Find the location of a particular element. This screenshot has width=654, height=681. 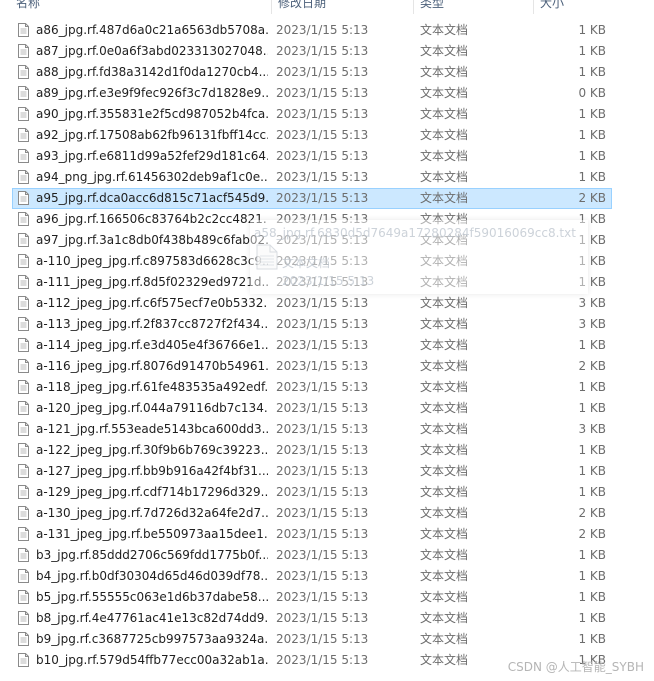

column-header-date-modified: 修改日期 is located at coordinates (343, 7).